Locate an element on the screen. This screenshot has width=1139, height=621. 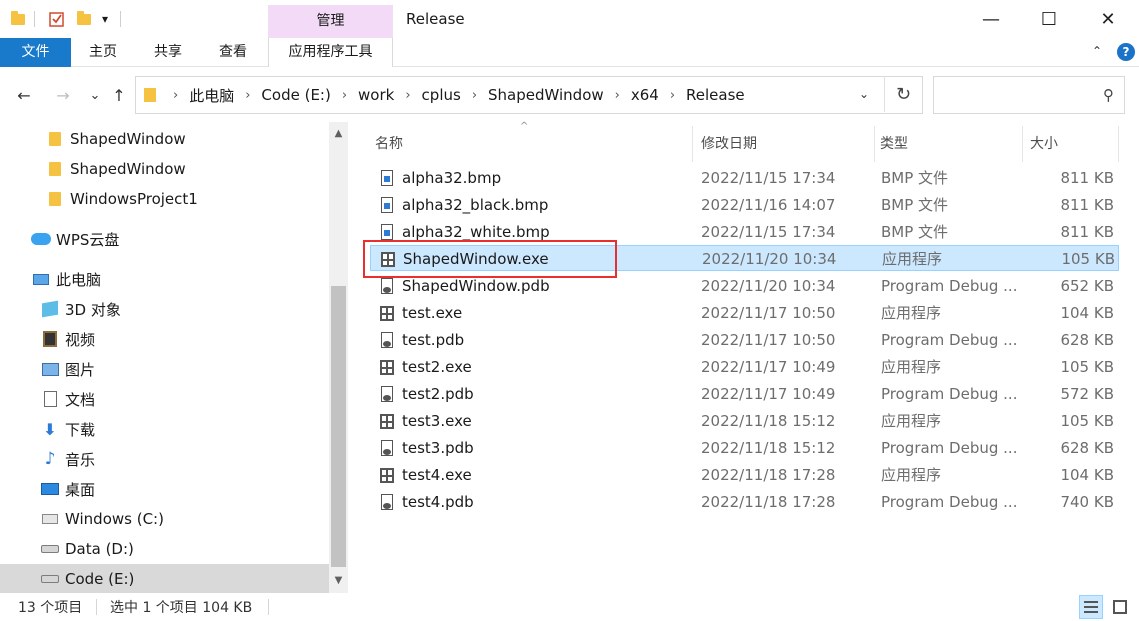
breadcrumb-code-drive: Code (E:) is located at coordinates (295, 95).